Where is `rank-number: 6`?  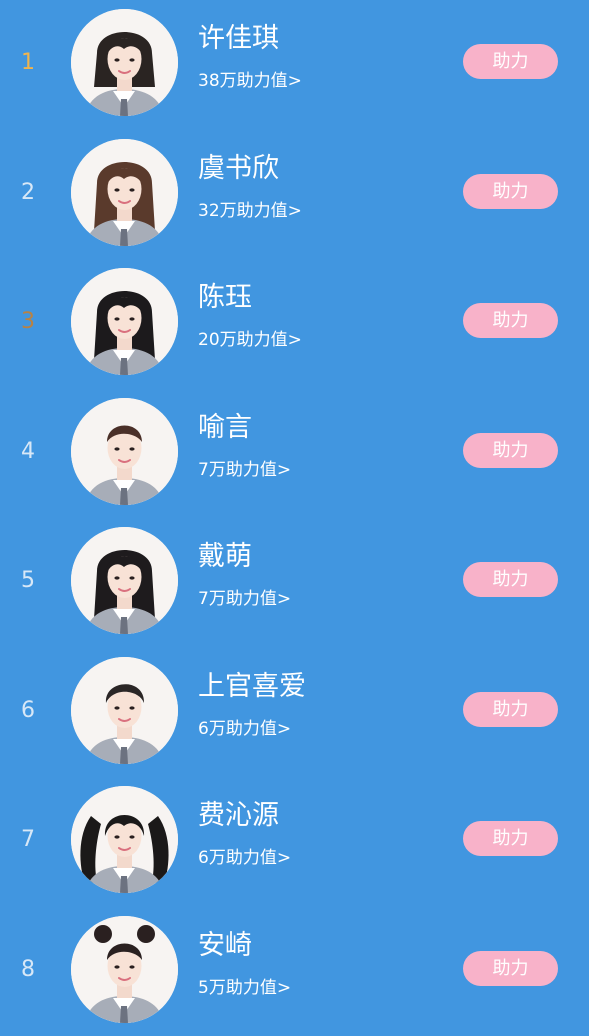
rank-number: 6 is located at coordinates (28, 711).